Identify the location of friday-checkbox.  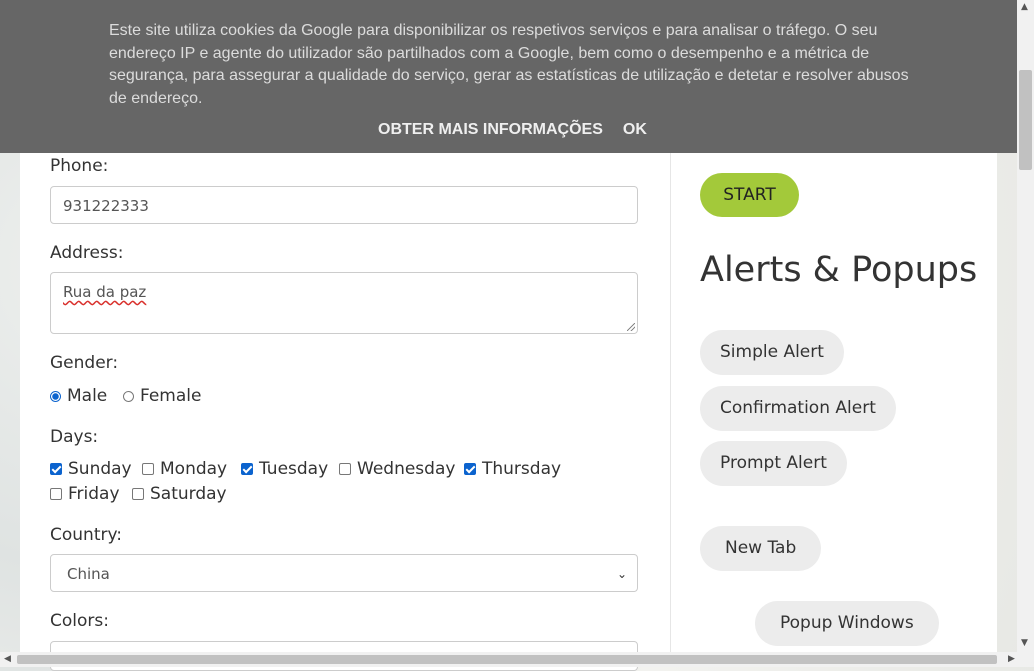
(56, 494).